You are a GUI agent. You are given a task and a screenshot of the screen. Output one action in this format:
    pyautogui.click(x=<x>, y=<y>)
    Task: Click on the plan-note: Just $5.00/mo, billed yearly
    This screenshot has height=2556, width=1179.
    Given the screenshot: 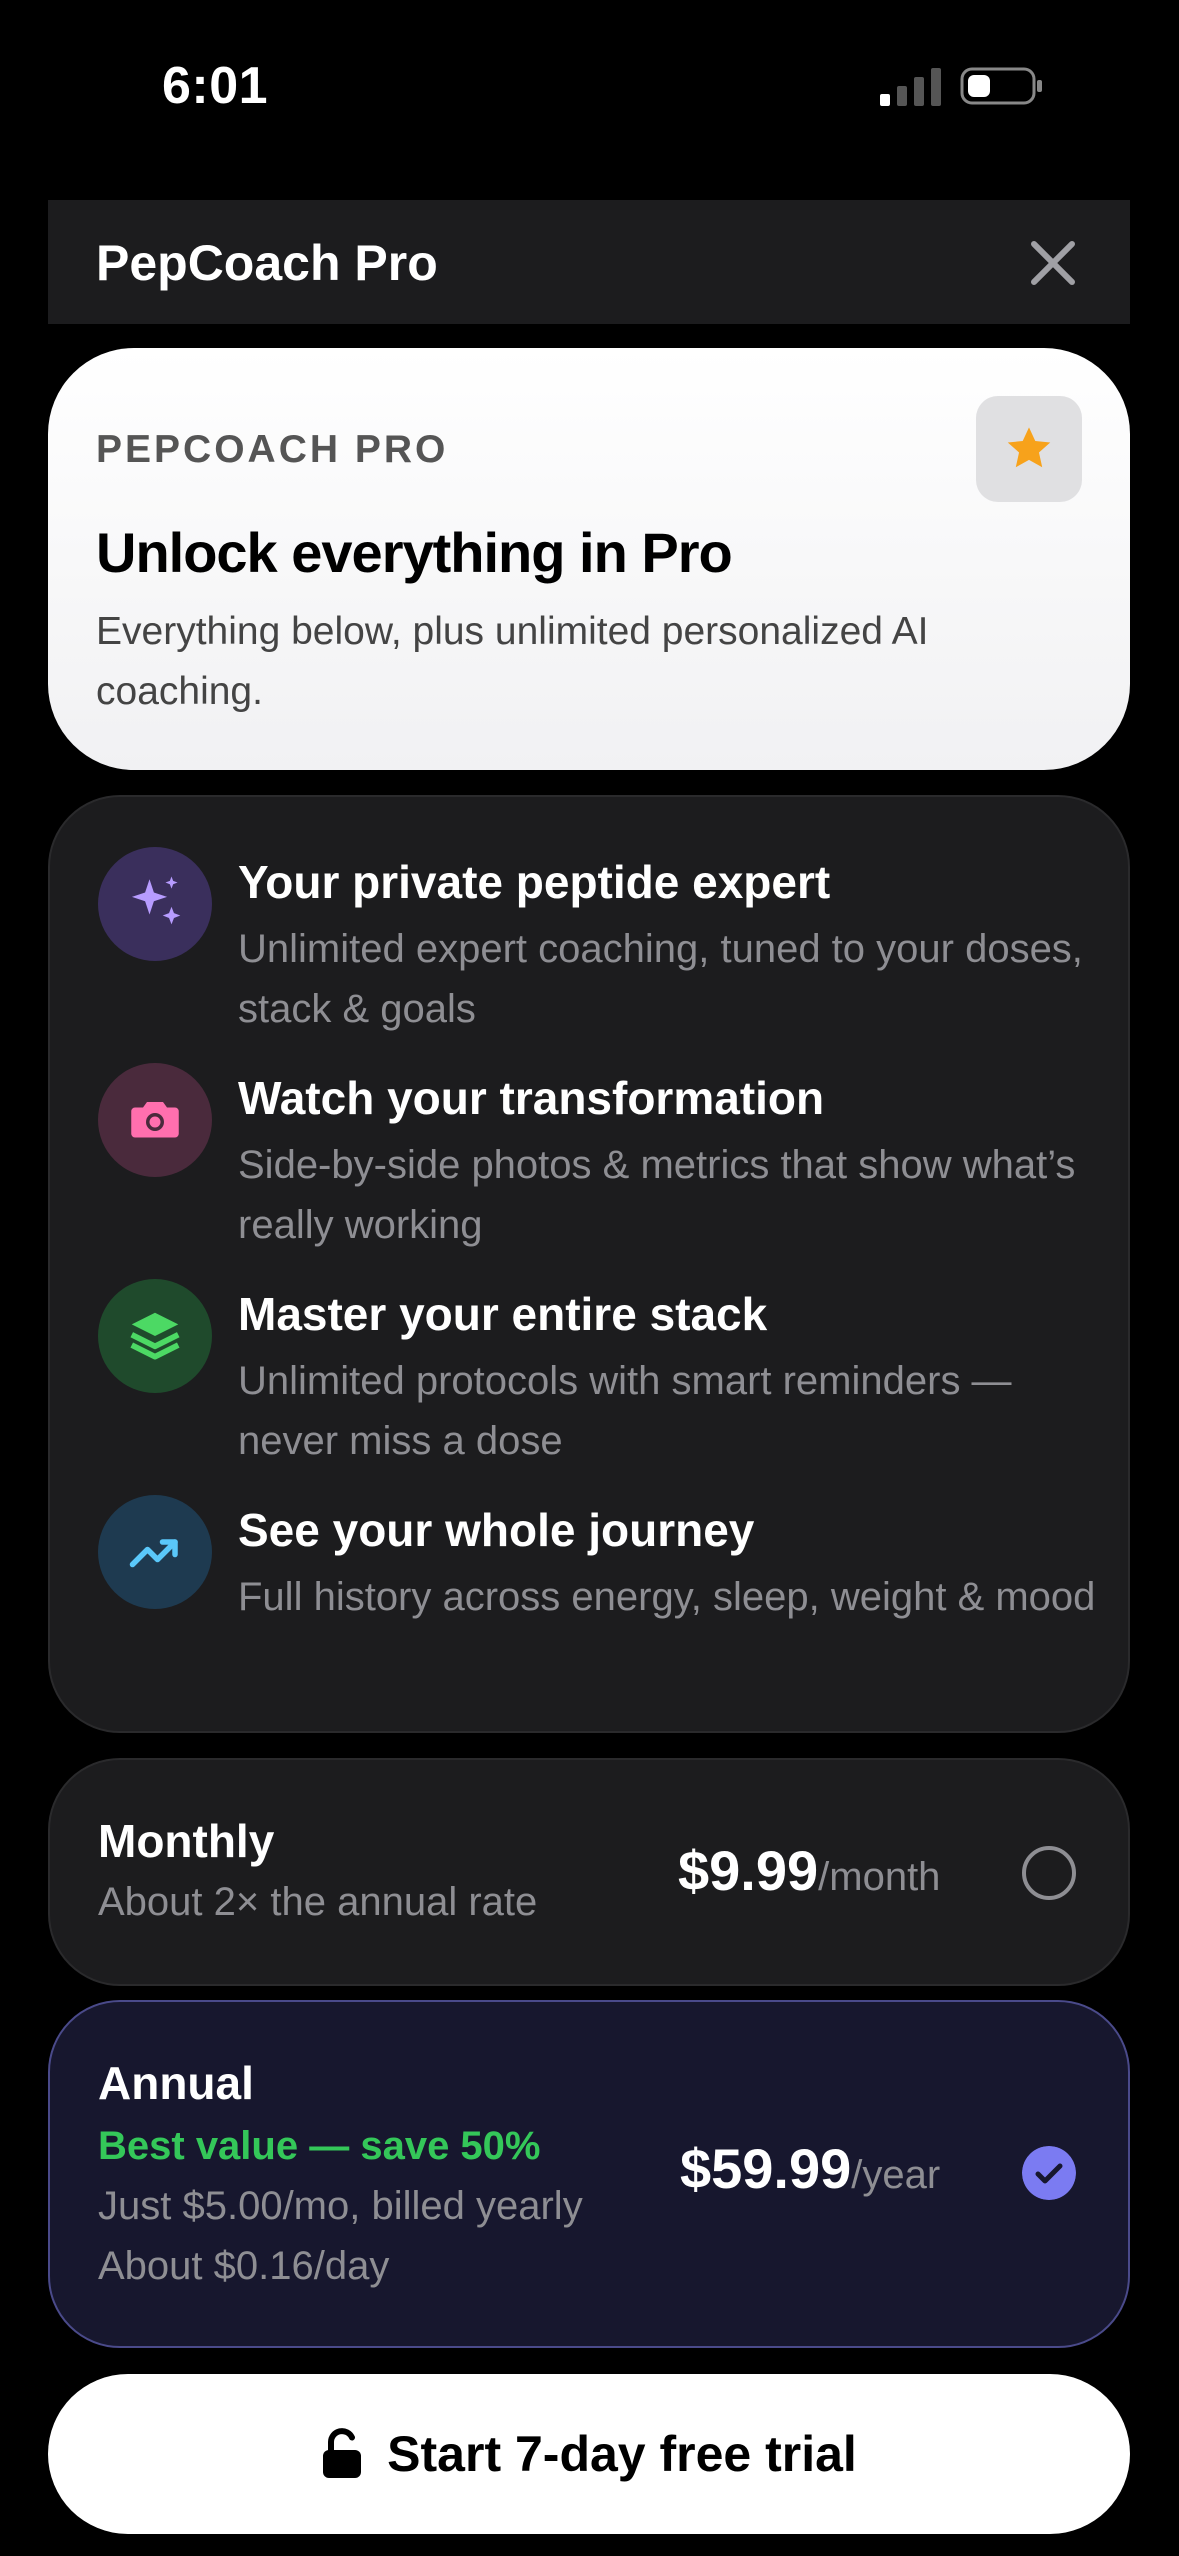 What is the action you would take?
    pyautogui.click(x=340, y=2206)
    